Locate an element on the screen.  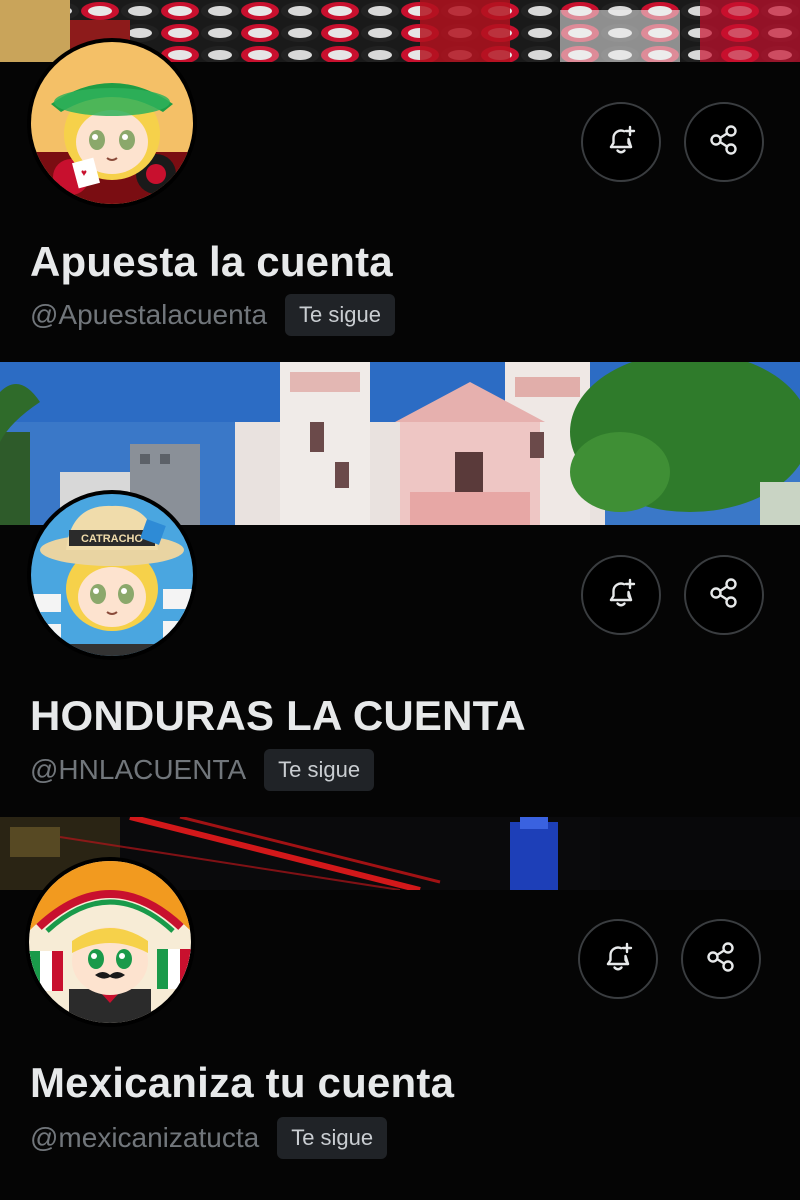
avatar: ♥ is located at coordinates (112, 123).